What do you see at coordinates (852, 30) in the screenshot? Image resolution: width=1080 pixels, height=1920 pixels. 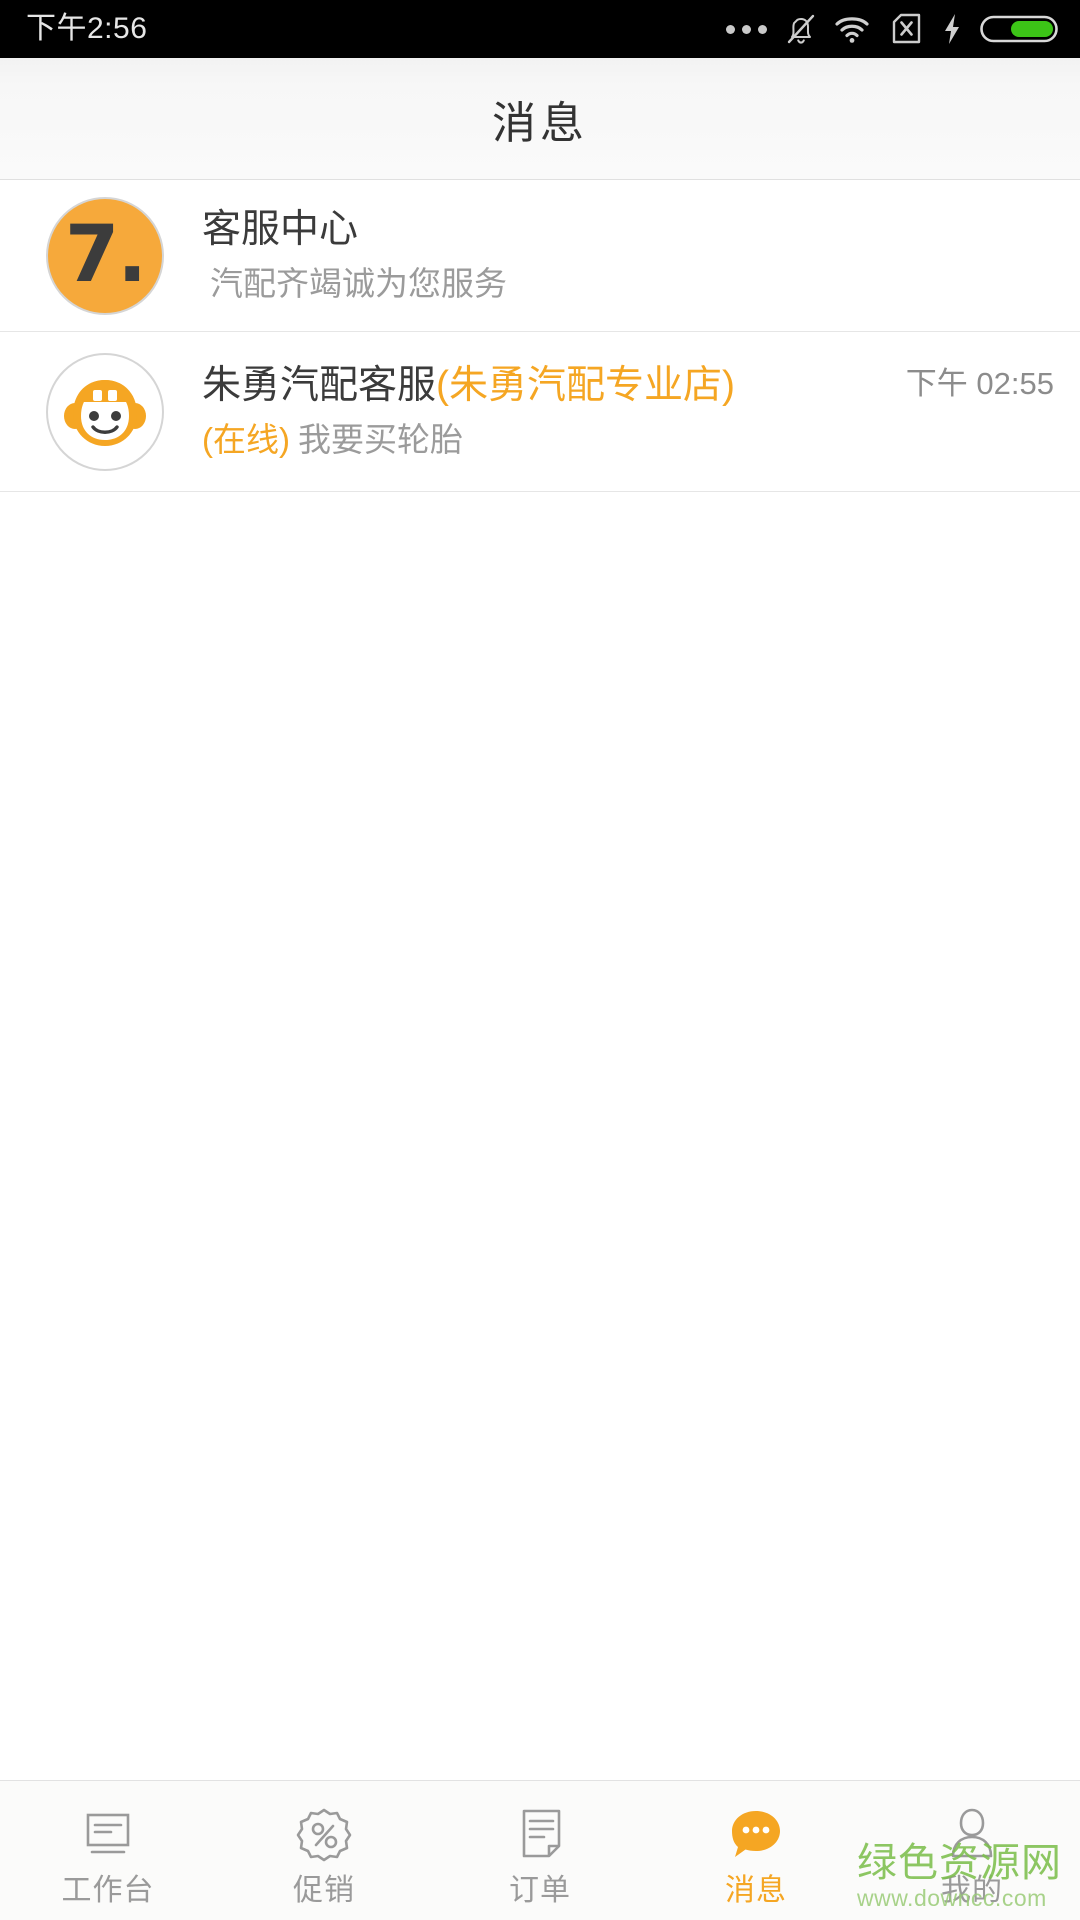 I see `wifi-icon` at bounding box center [852, 30].